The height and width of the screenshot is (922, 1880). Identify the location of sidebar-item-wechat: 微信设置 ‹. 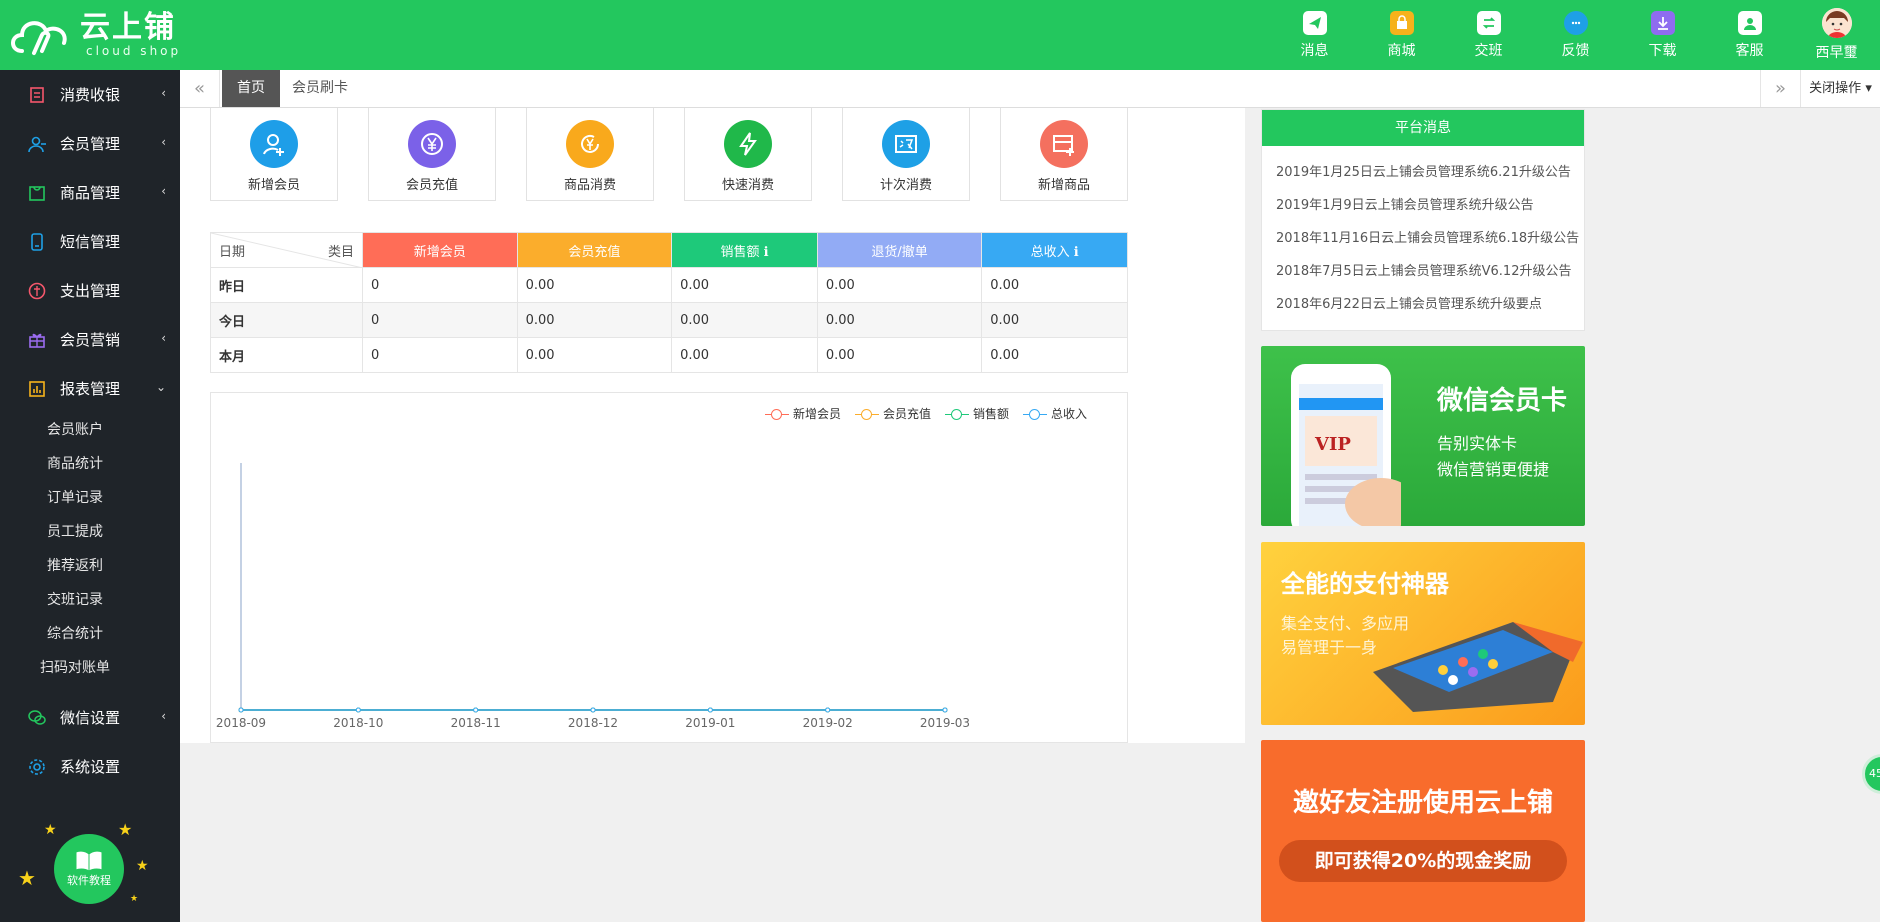
(90, 717).